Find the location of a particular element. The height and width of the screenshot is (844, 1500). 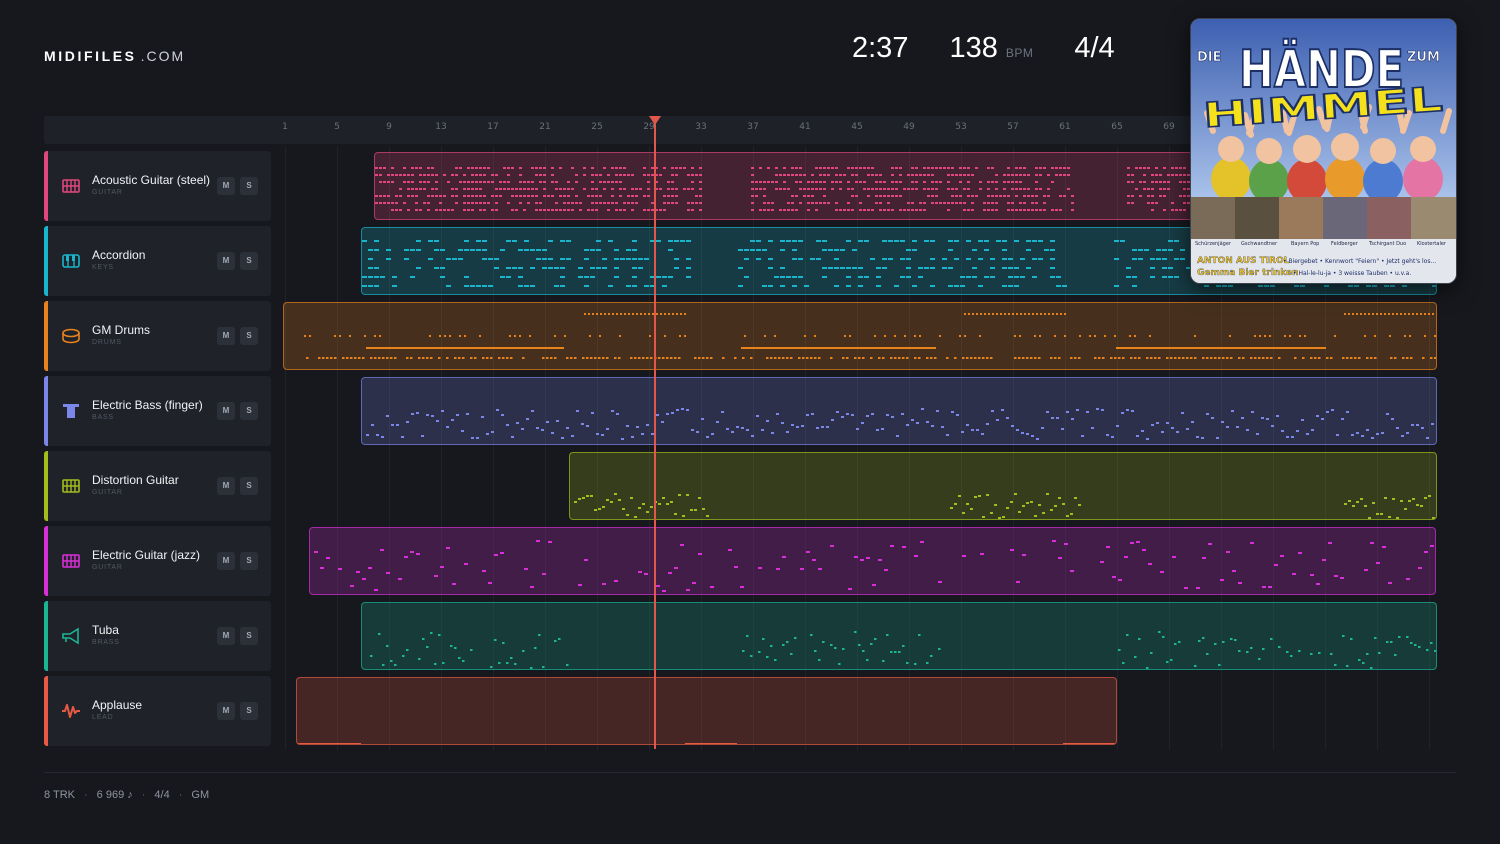

track-header: GM Drums DRUMS M S is located at coordinates (157, 336).